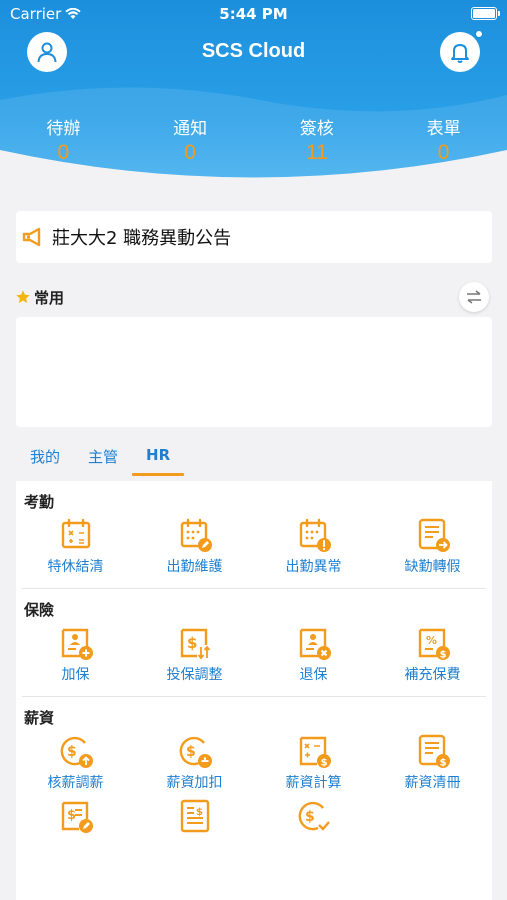 Image resolution: width=507 pixels, height=900 pixels. I want to click on menu-item-label: 特休結清, so click(75, 567).